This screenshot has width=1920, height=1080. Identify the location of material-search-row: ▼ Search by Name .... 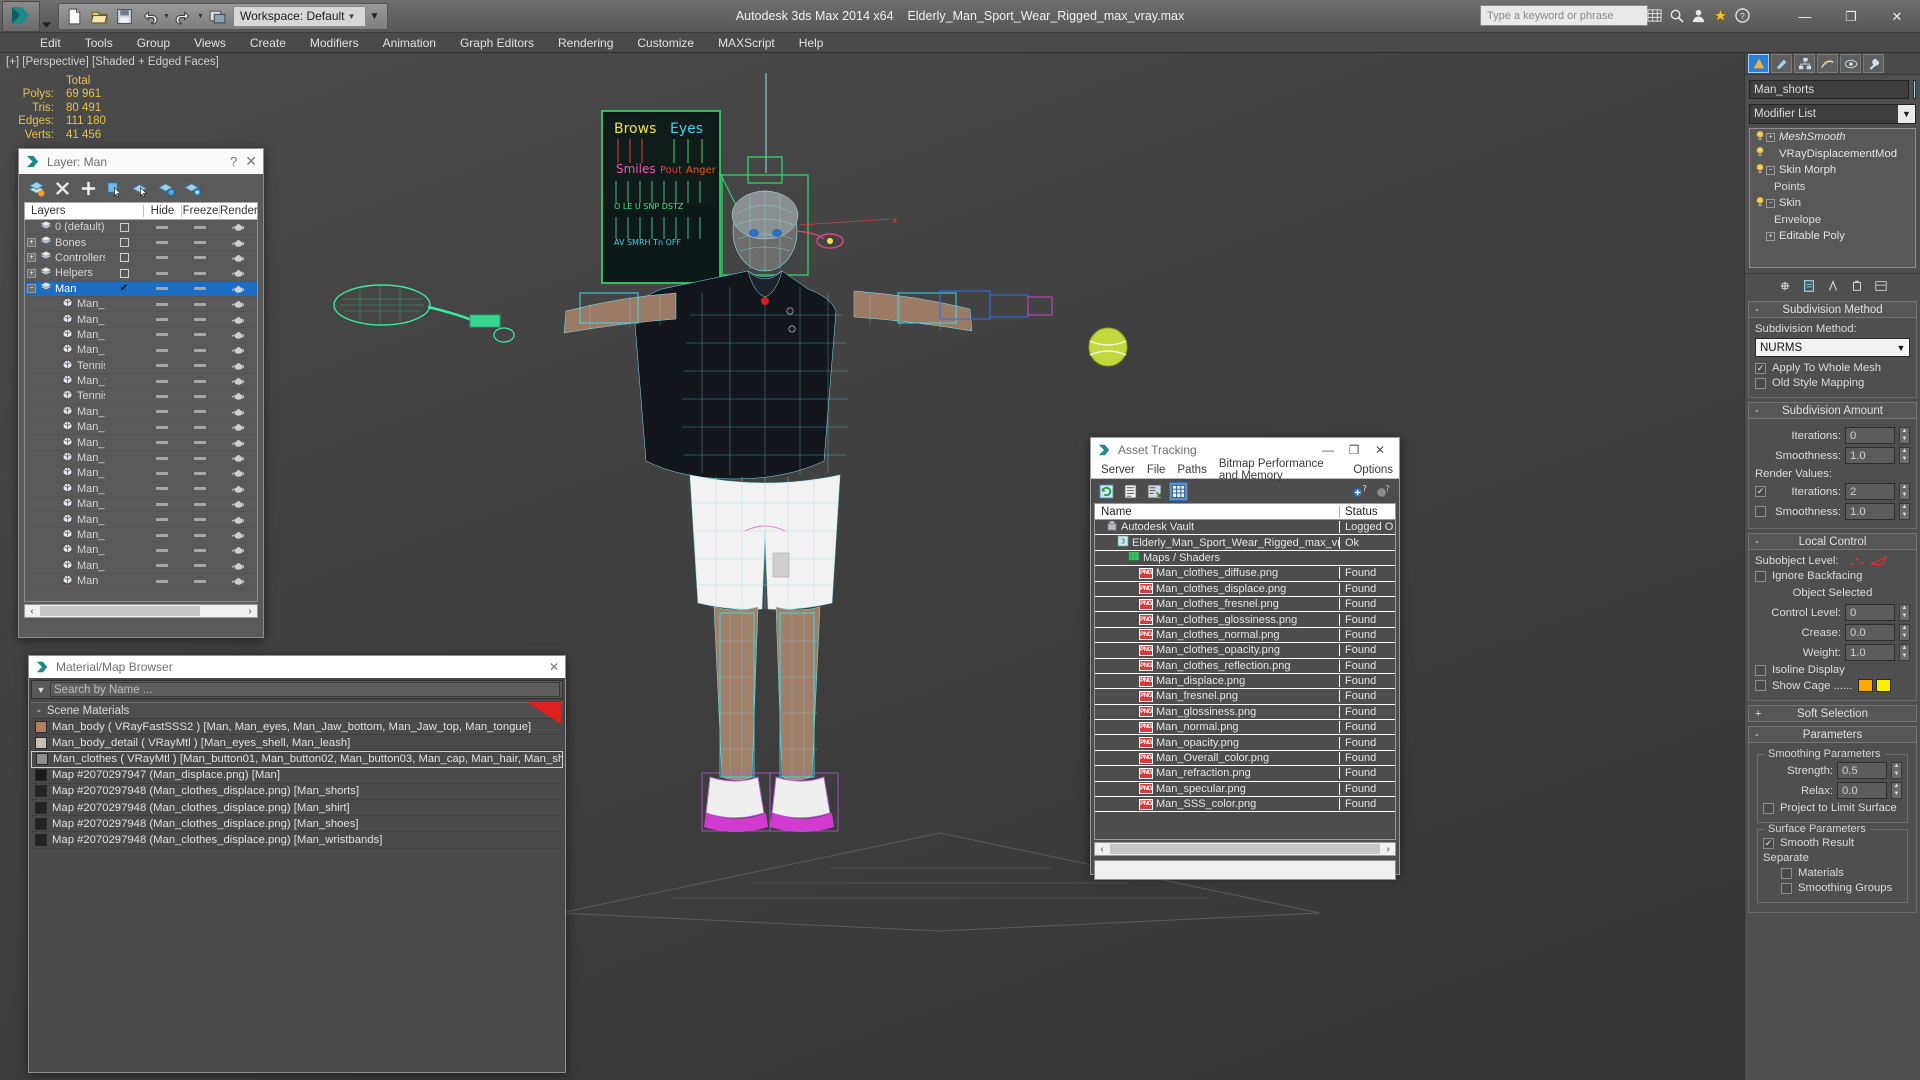
(297, 689).